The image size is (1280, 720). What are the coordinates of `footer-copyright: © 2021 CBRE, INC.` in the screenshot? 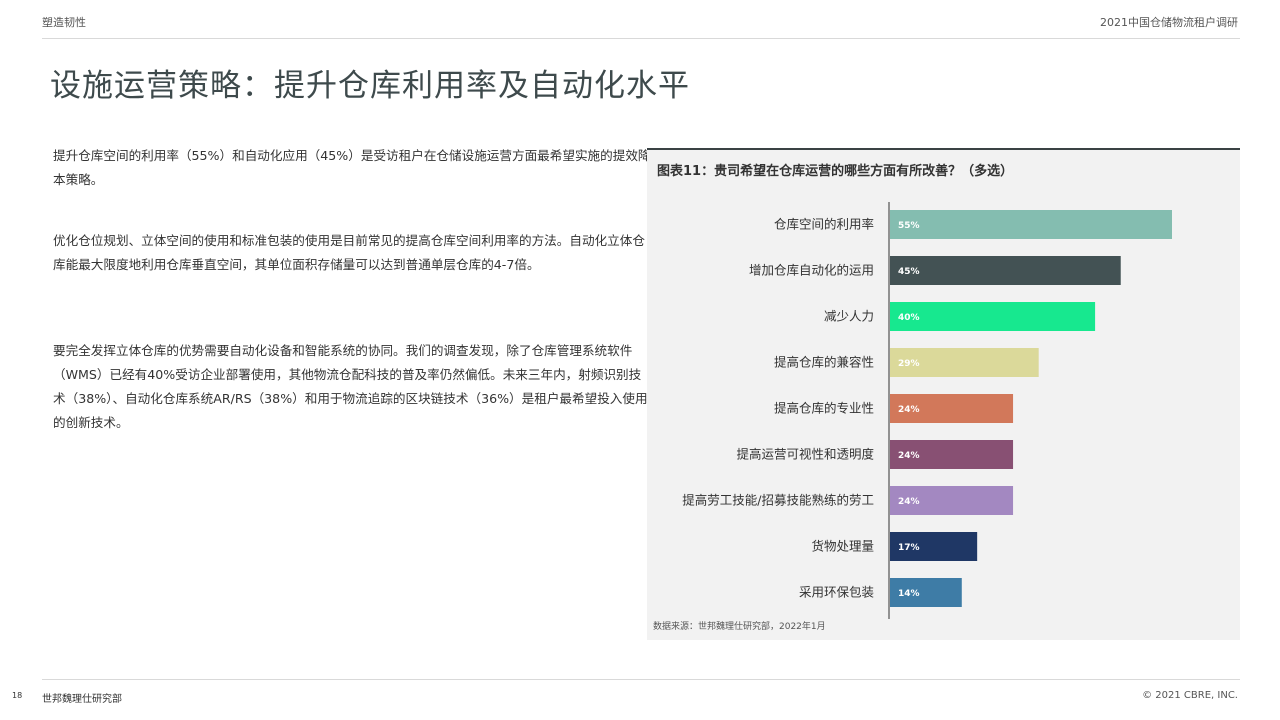 It's located at (1190, 695).